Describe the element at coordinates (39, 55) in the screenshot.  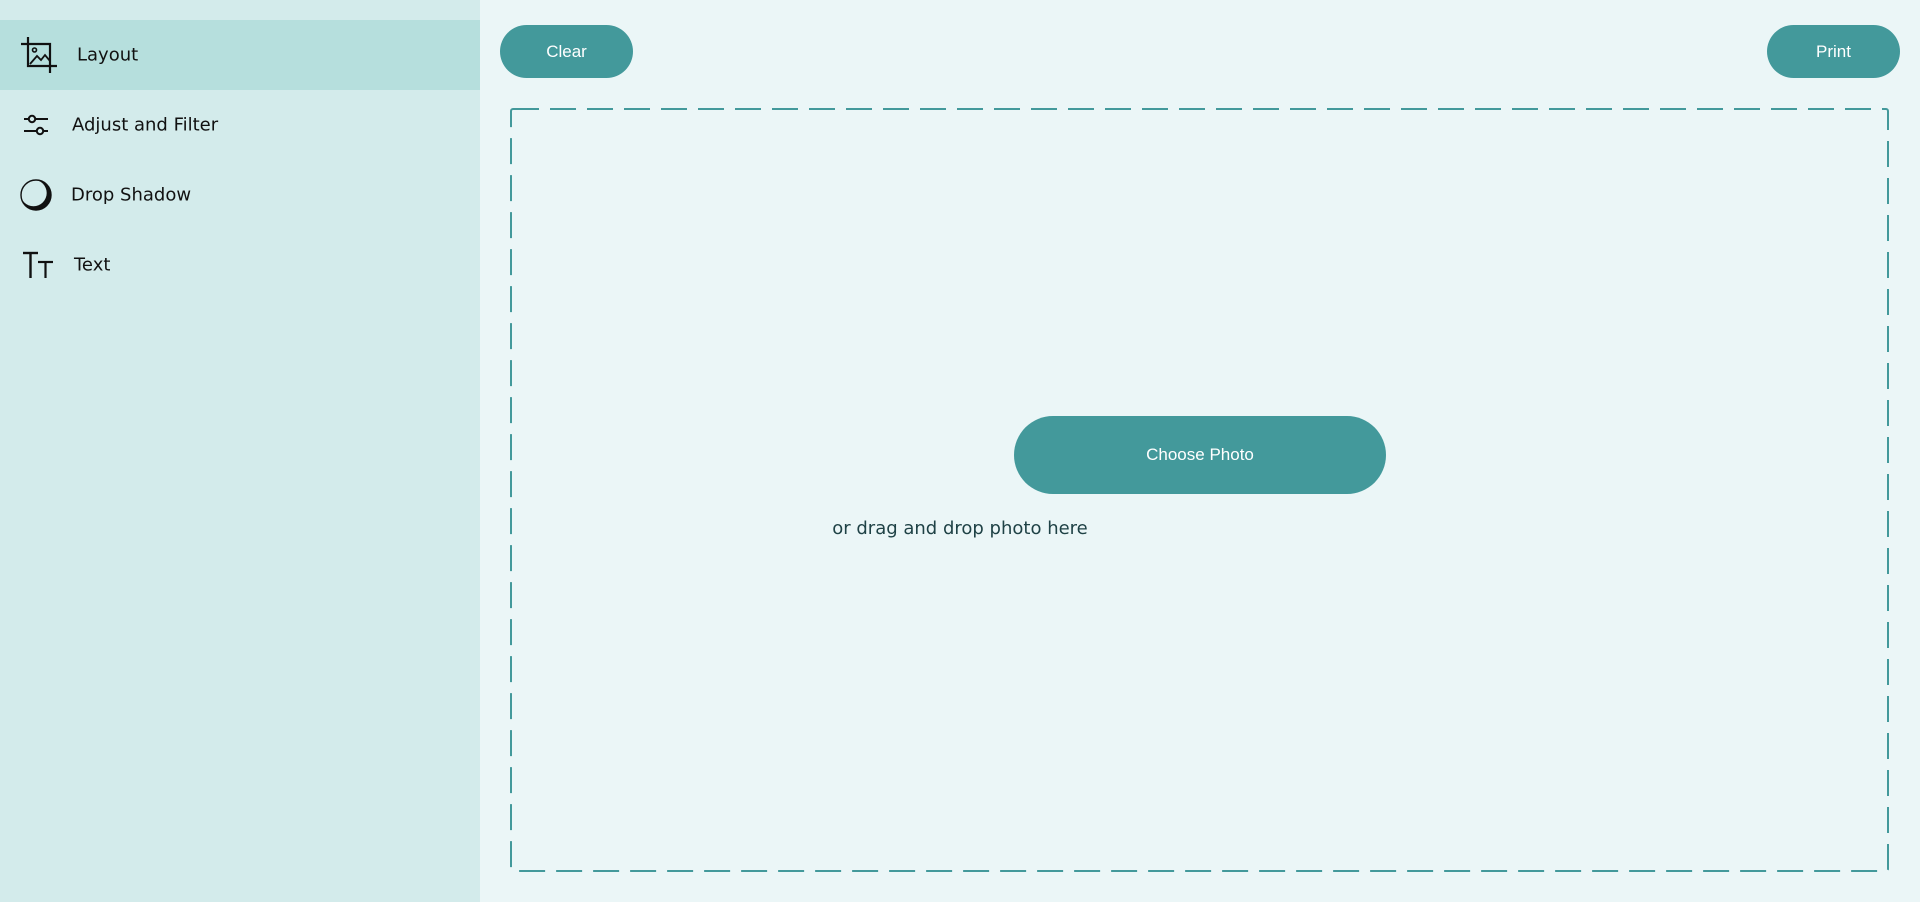
I see `crop-icon` at that location.